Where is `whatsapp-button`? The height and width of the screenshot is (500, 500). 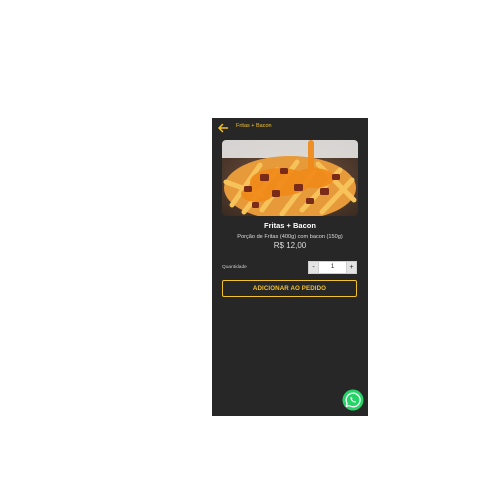
whatsapp-button is located at coordinates (353, 400).